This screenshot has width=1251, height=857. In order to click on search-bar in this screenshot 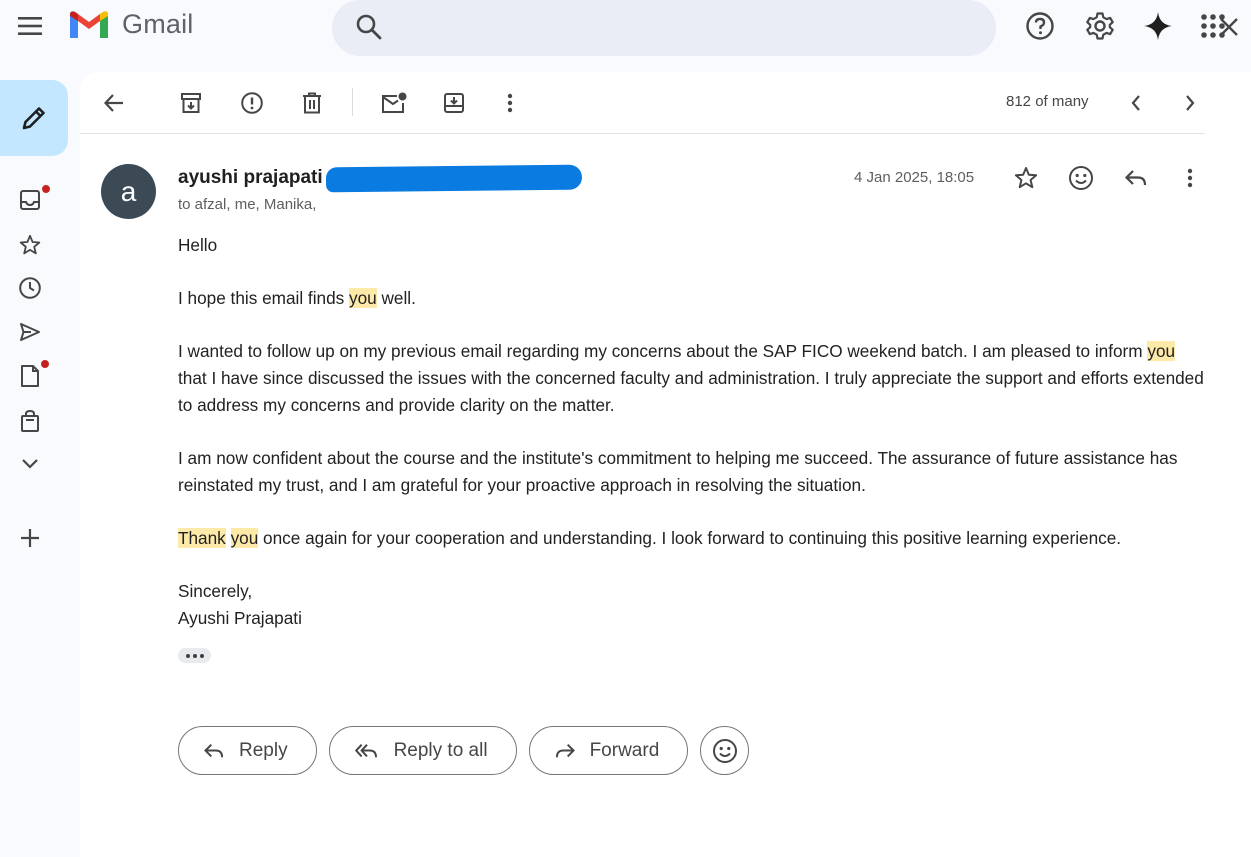, I will do `click(785, 28)`.